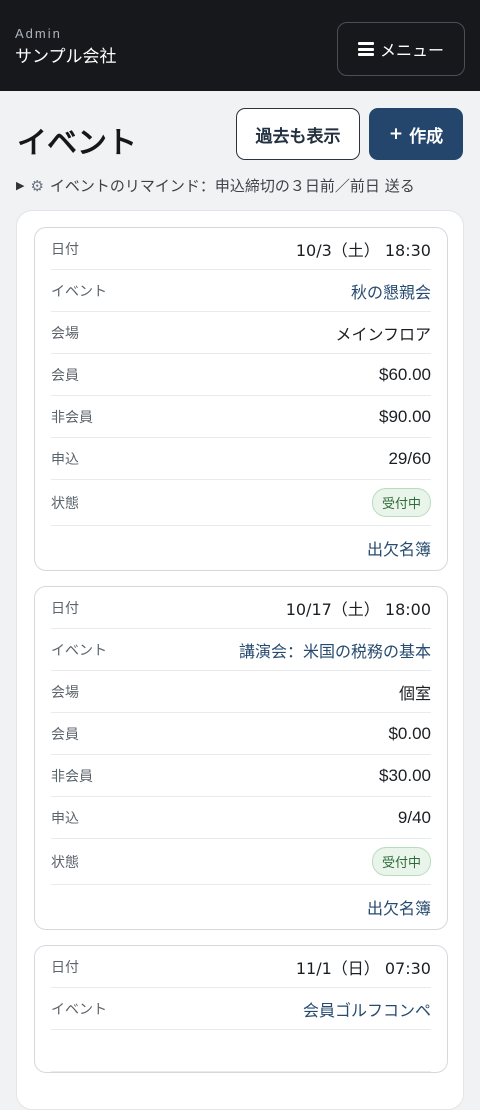 The width and height of the screenshot is (480, 1110). What do you see at coordinates (411, 50) in the screenshot?
I see `menu-button-label: メニュー` at bounding box center [411, 50].